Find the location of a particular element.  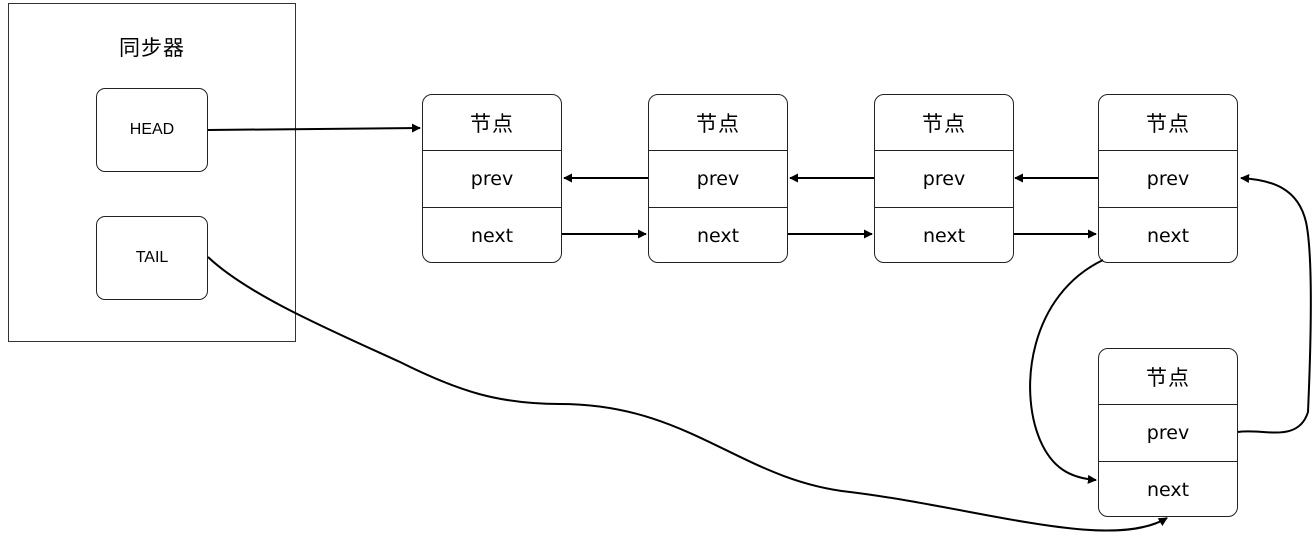

queue-node-2: 节点 prev next is located at coordinates (718, 178).